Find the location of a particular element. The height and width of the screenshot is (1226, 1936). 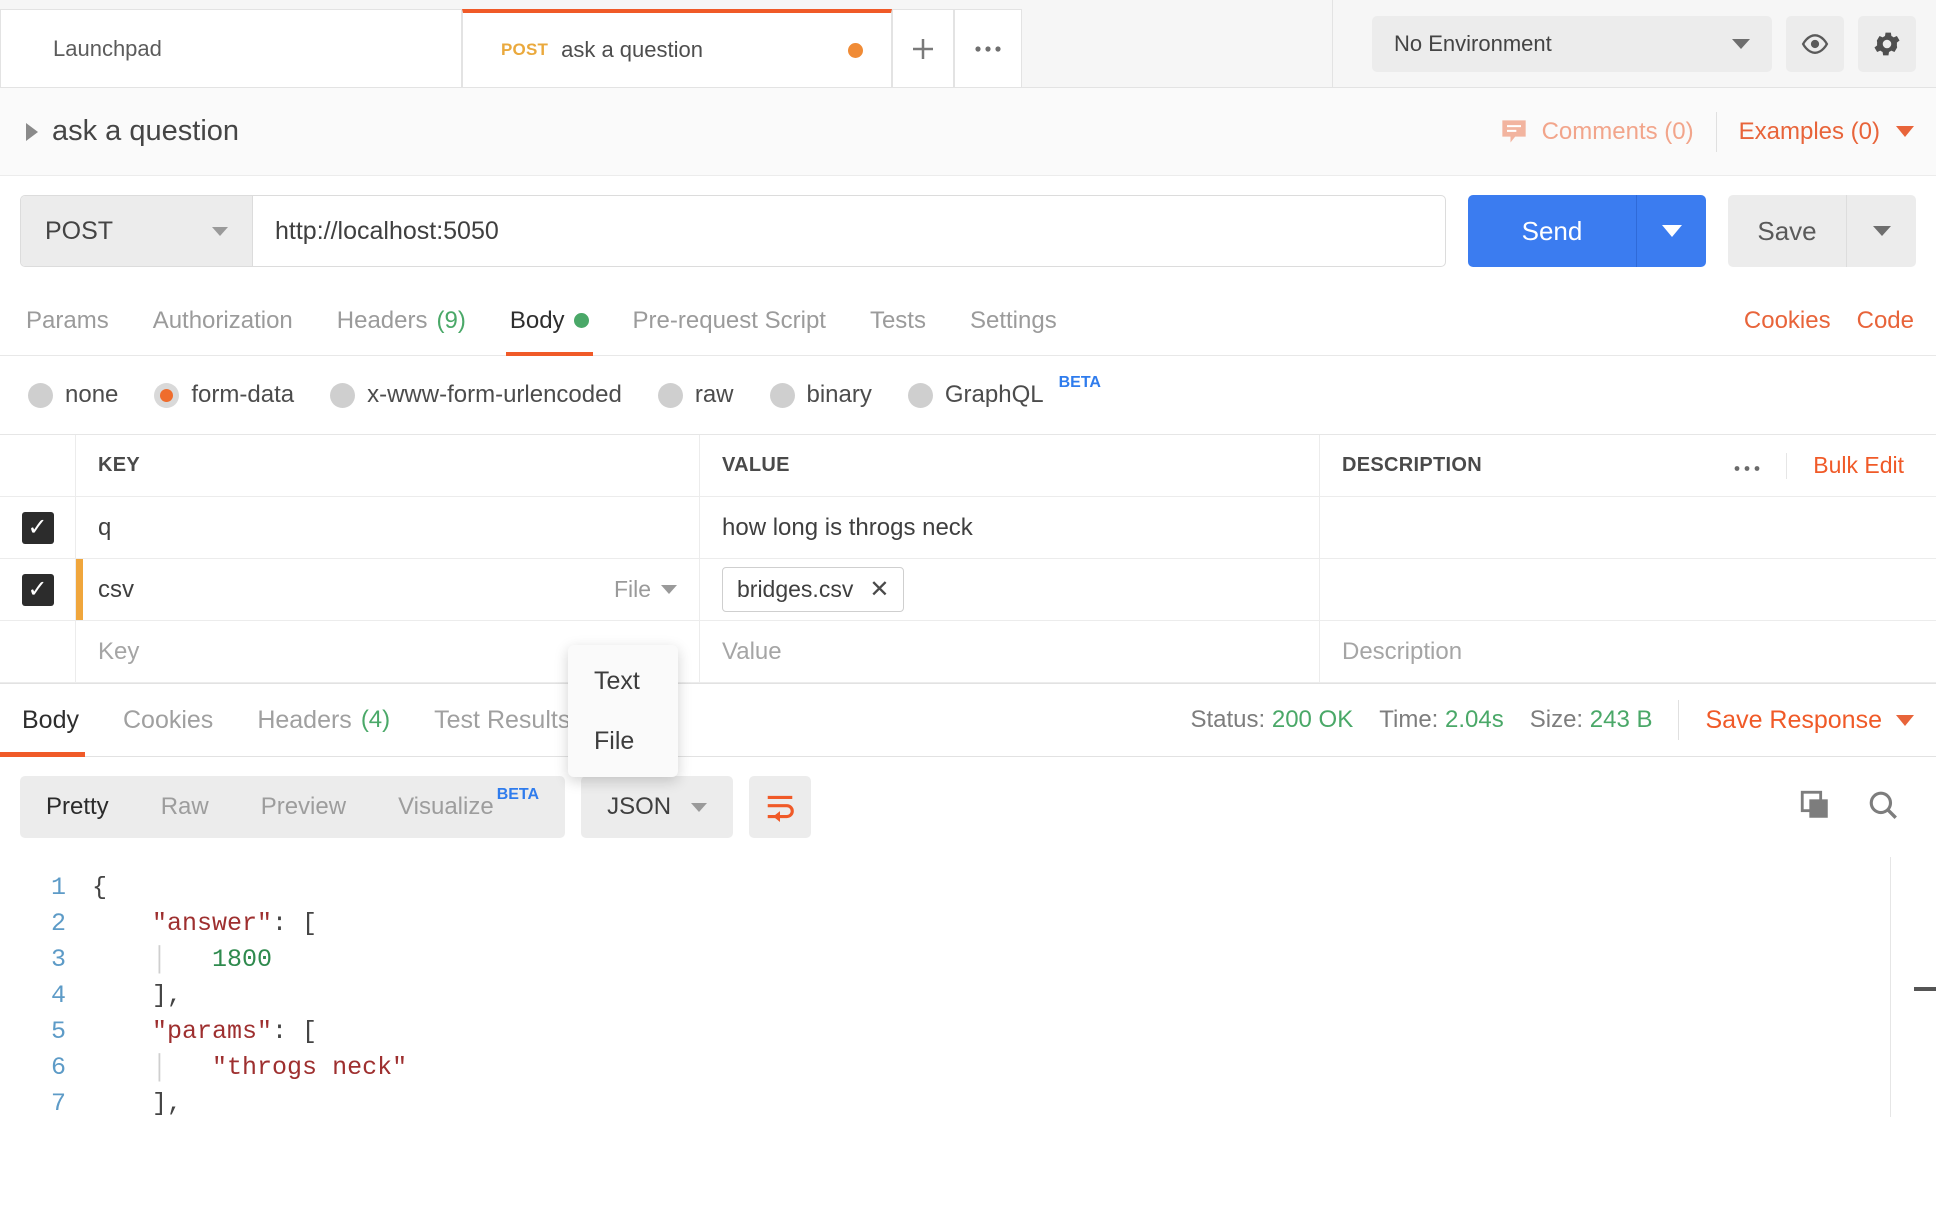

type-dropdown-menu: Text File is located at coordinates (623, 711).